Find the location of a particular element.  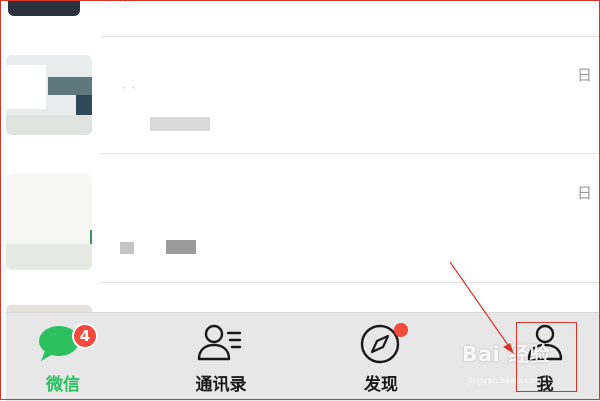

blurred-name: · · is located at coordinates (129, 88).